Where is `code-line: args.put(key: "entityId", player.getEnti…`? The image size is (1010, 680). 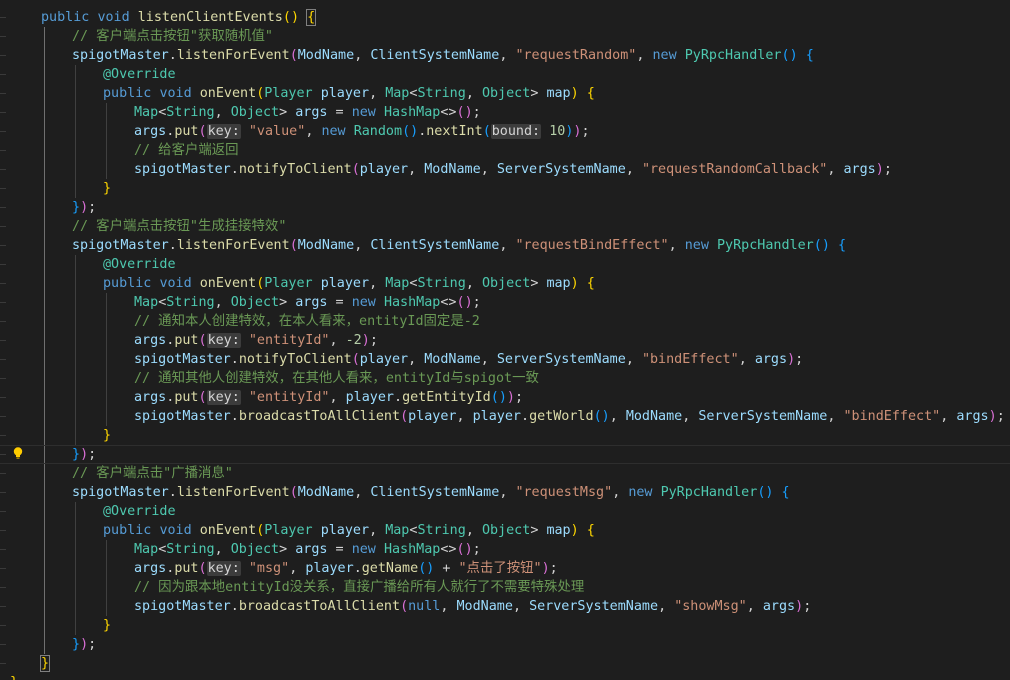 code-line: args.put(key: "entityId", player.getEnti… is located at coordinates (505, 397).